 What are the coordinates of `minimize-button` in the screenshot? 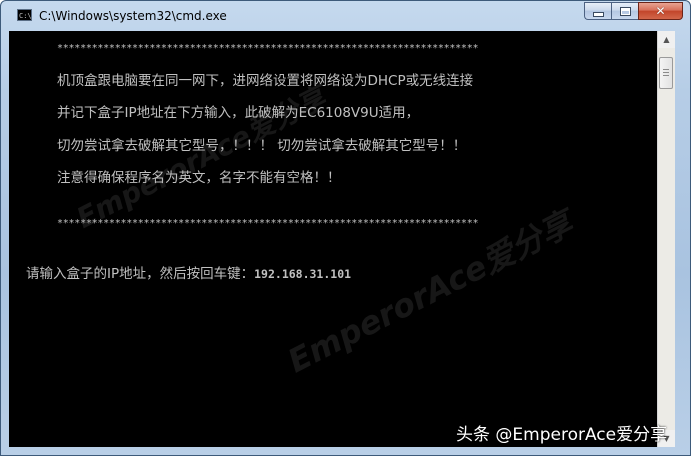 It's located at (597, 11).